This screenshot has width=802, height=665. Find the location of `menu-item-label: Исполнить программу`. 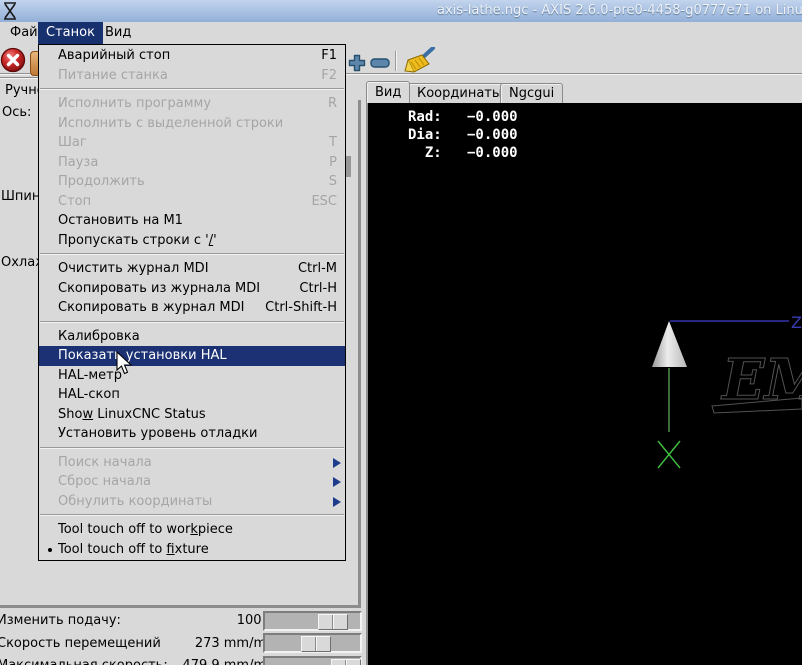

menu-item-label: Исполнить программу is located at coordinates (135, 103).